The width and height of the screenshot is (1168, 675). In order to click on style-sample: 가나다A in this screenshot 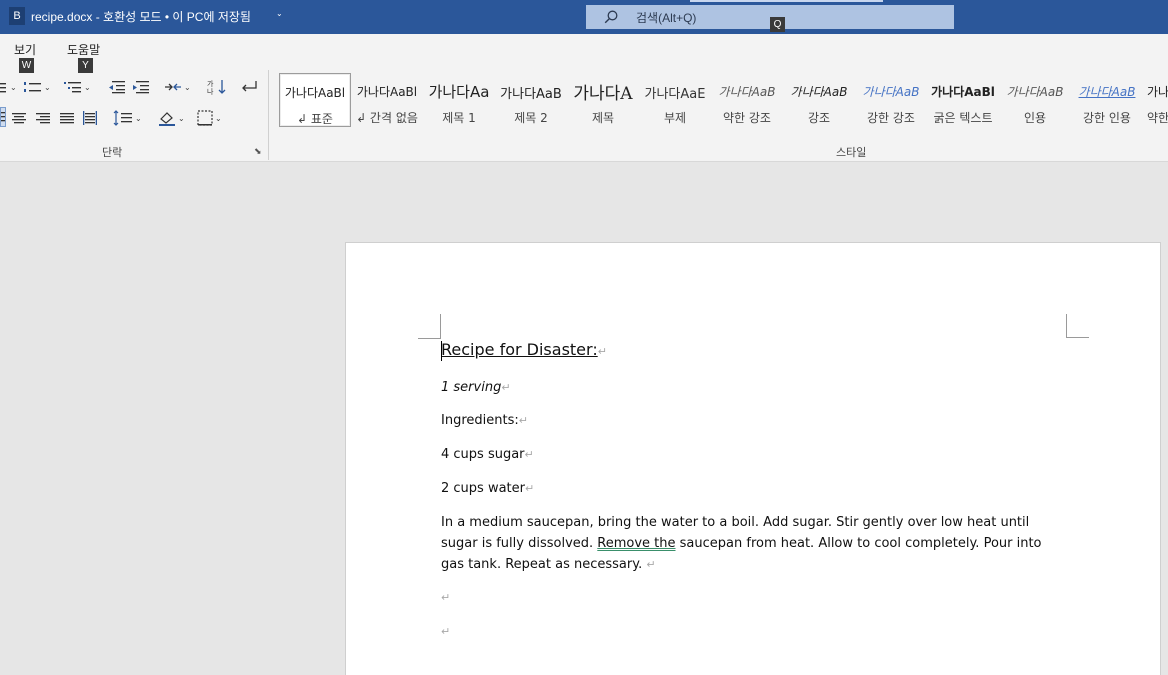, I will do `click(603, 94)`.